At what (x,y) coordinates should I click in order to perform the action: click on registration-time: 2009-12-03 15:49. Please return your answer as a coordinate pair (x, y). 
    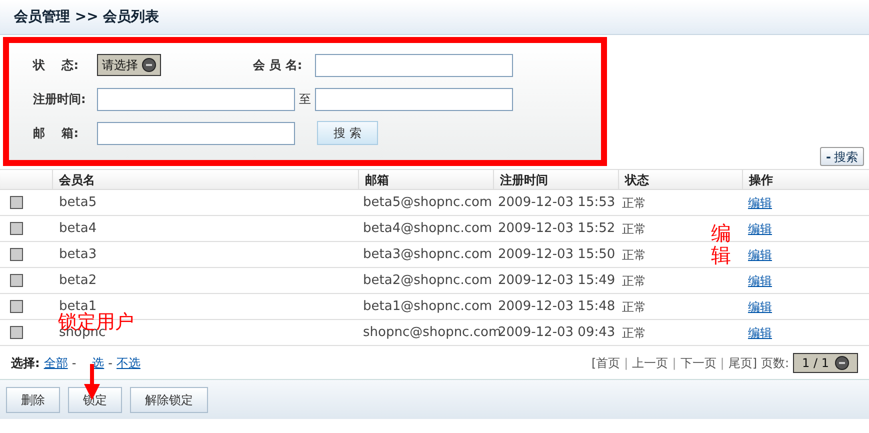
    Looking at the image, I should click on (557, 280).